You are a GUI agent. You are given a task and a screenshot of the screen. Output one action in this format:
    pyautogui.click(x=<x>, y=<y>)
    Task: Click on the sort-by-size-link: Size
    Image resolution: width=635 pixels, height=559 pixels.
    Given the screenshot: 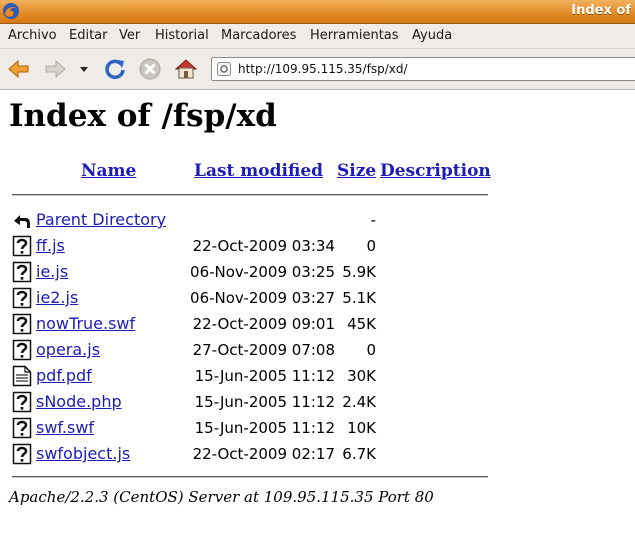 What is the action you would take?
    pyautogui.click(x=356, y=171)
    